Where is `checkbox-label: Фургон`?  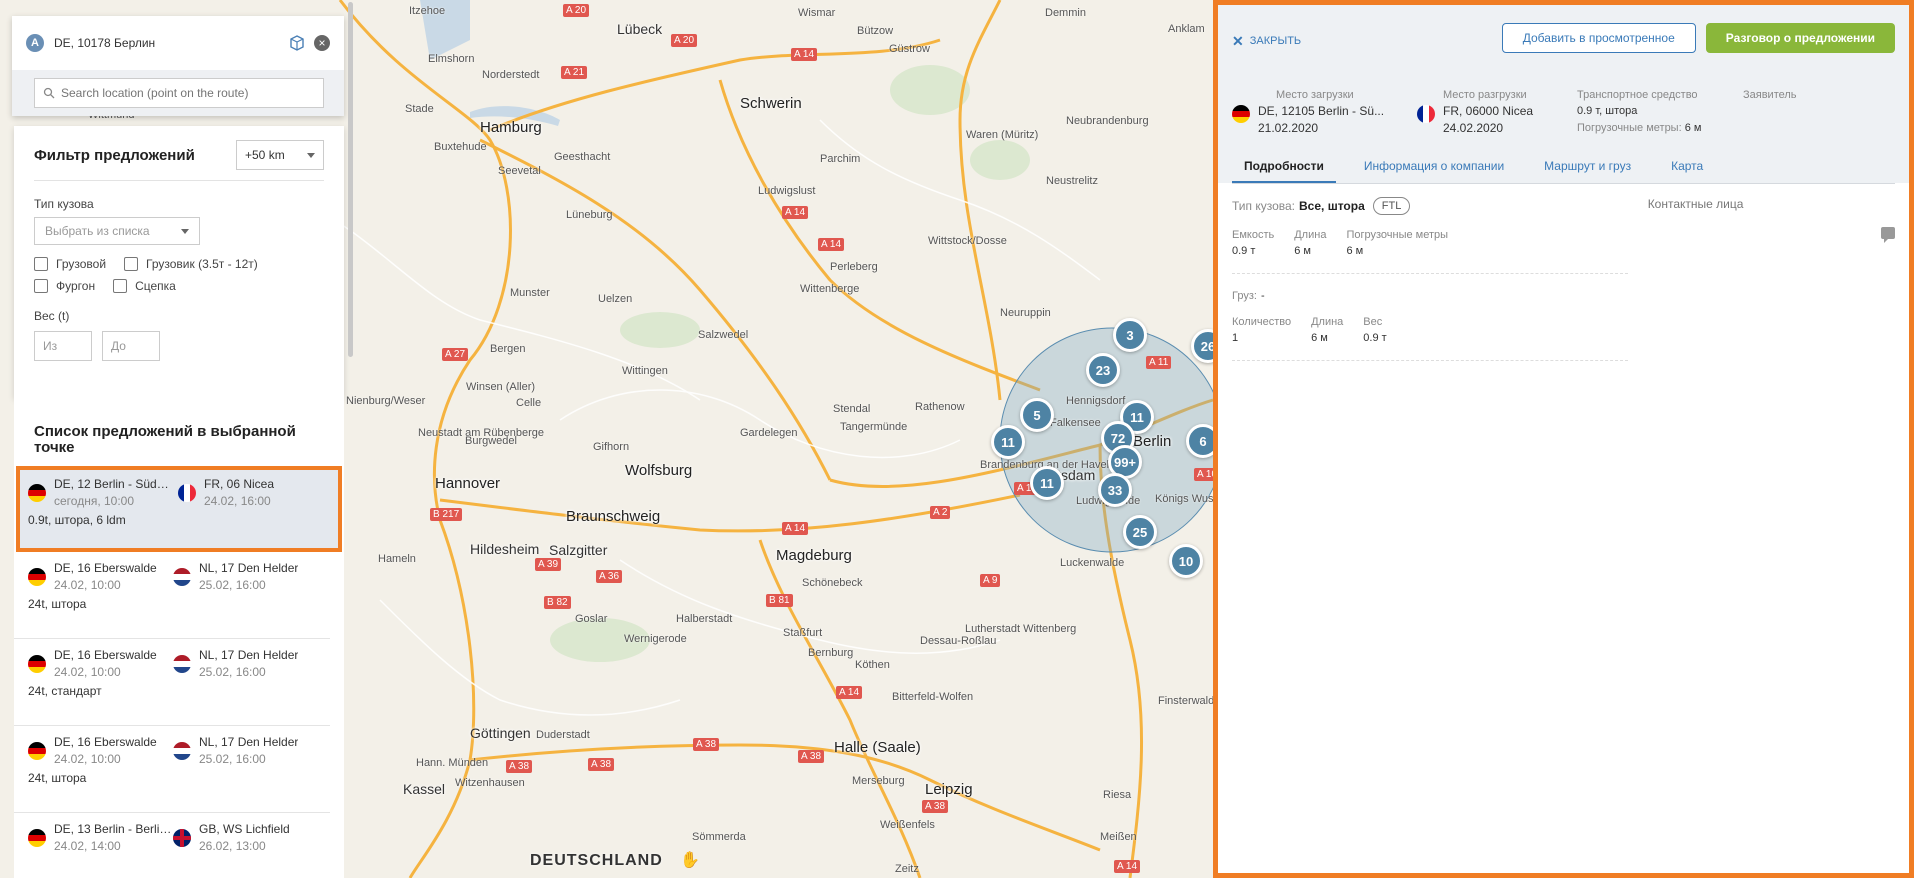
checkbox-label: Фургон is located at coordinates (76, 286).